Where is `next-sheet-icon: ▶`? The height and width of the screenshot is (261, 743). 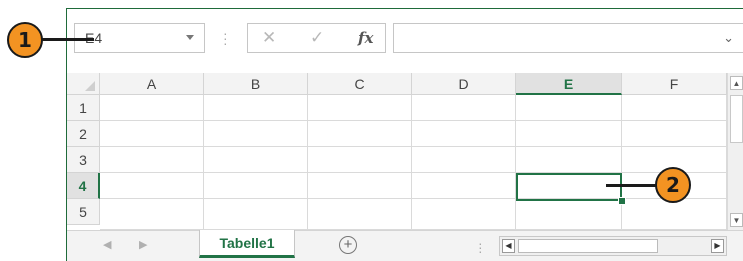
next-sheet-icon: ▶ is located at coordinates (143, 244).